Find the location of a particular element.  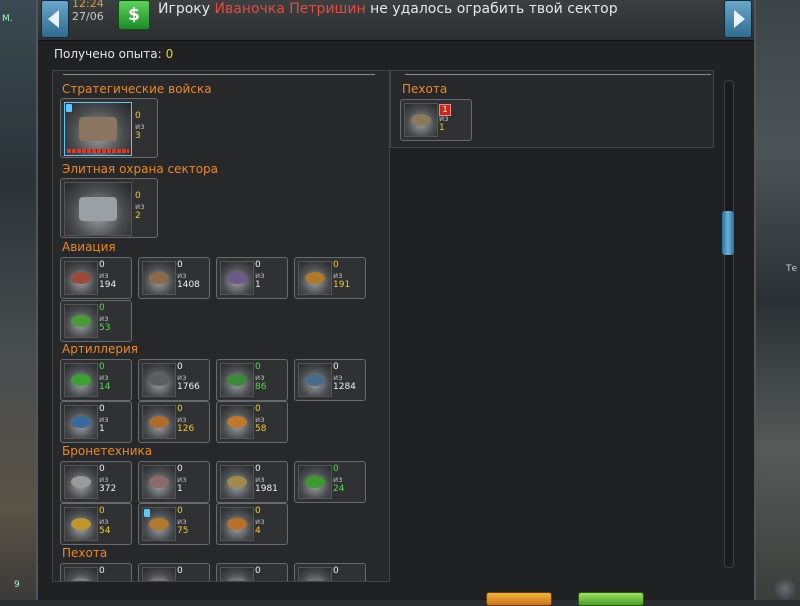

divider is located at coordinates (219, 74).